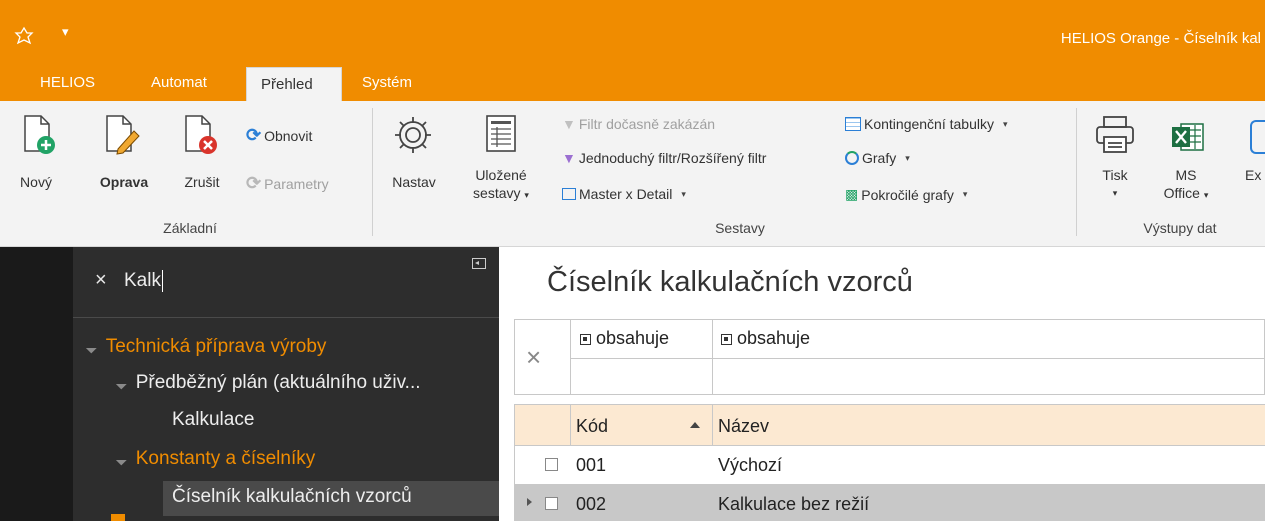 The width and height of the screenshot is (1265, 521). Describe the element at coordinates (1115, 137) in the screenshot. I see `printer-icon` at that location.